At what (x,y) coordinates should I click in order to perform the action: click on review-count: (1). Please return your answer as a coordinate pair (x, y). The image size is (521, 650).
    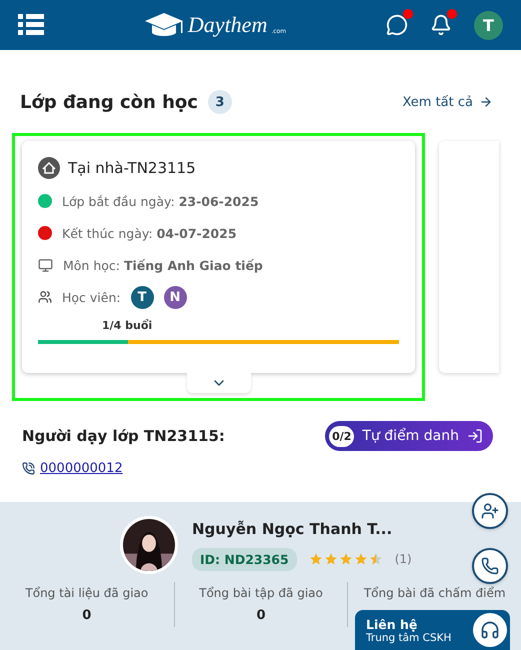
    Looking at the image, I should click on (403, 559).